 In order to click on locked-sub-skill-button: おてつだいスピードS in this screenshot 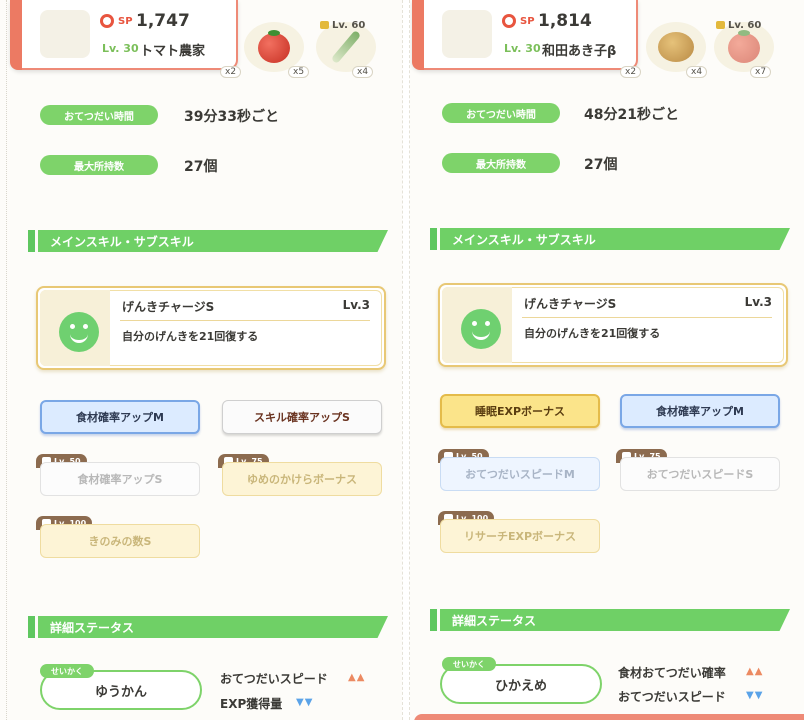, I will do `click(700, 474)`.